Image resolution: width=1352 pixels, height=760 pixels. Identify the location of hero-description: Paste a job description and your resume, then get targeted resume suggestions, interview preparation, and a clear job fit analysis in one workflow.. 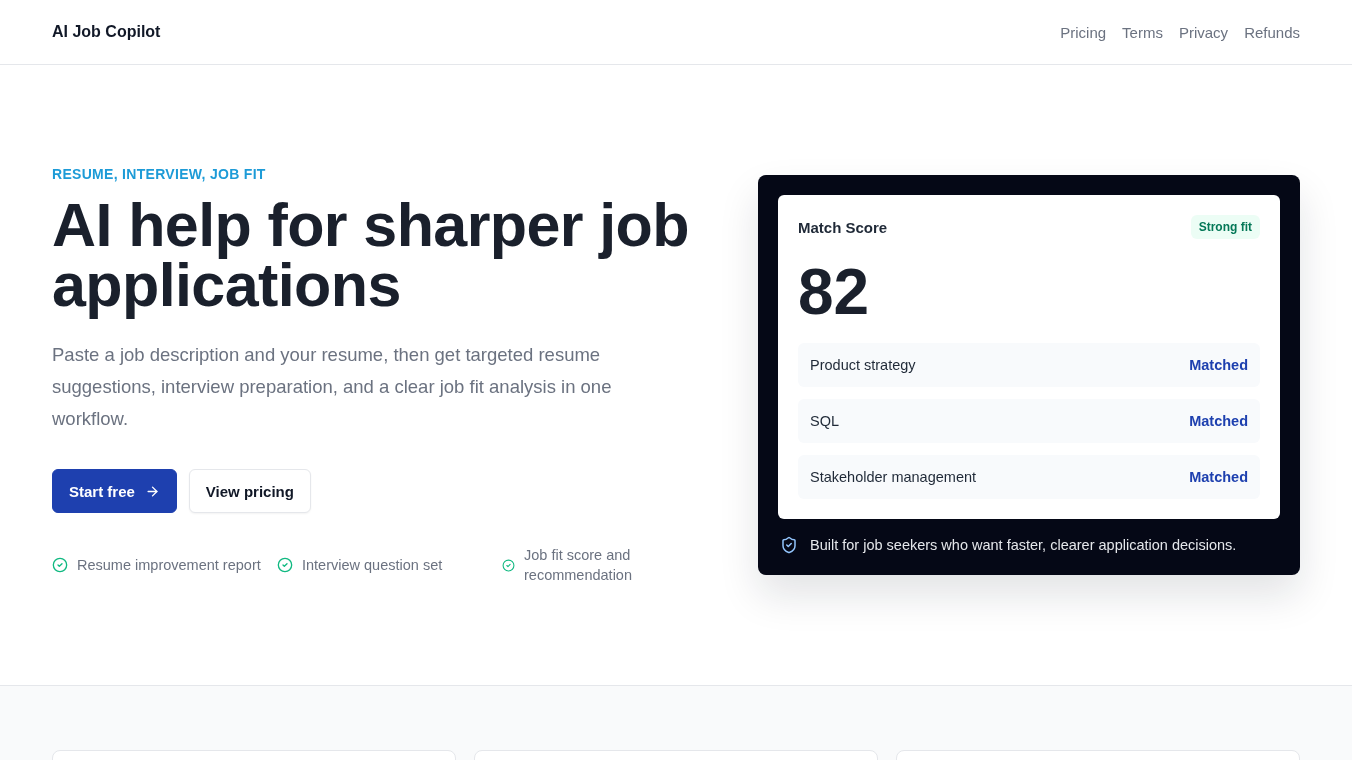
(332, 387).